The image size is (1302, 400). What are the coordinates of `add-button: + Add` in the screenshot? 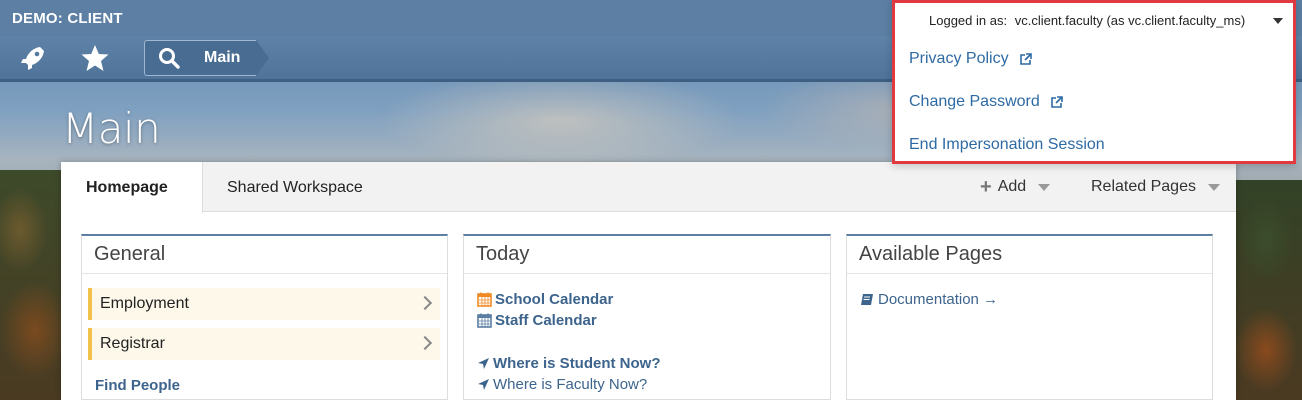 It's located at (1015, 187).